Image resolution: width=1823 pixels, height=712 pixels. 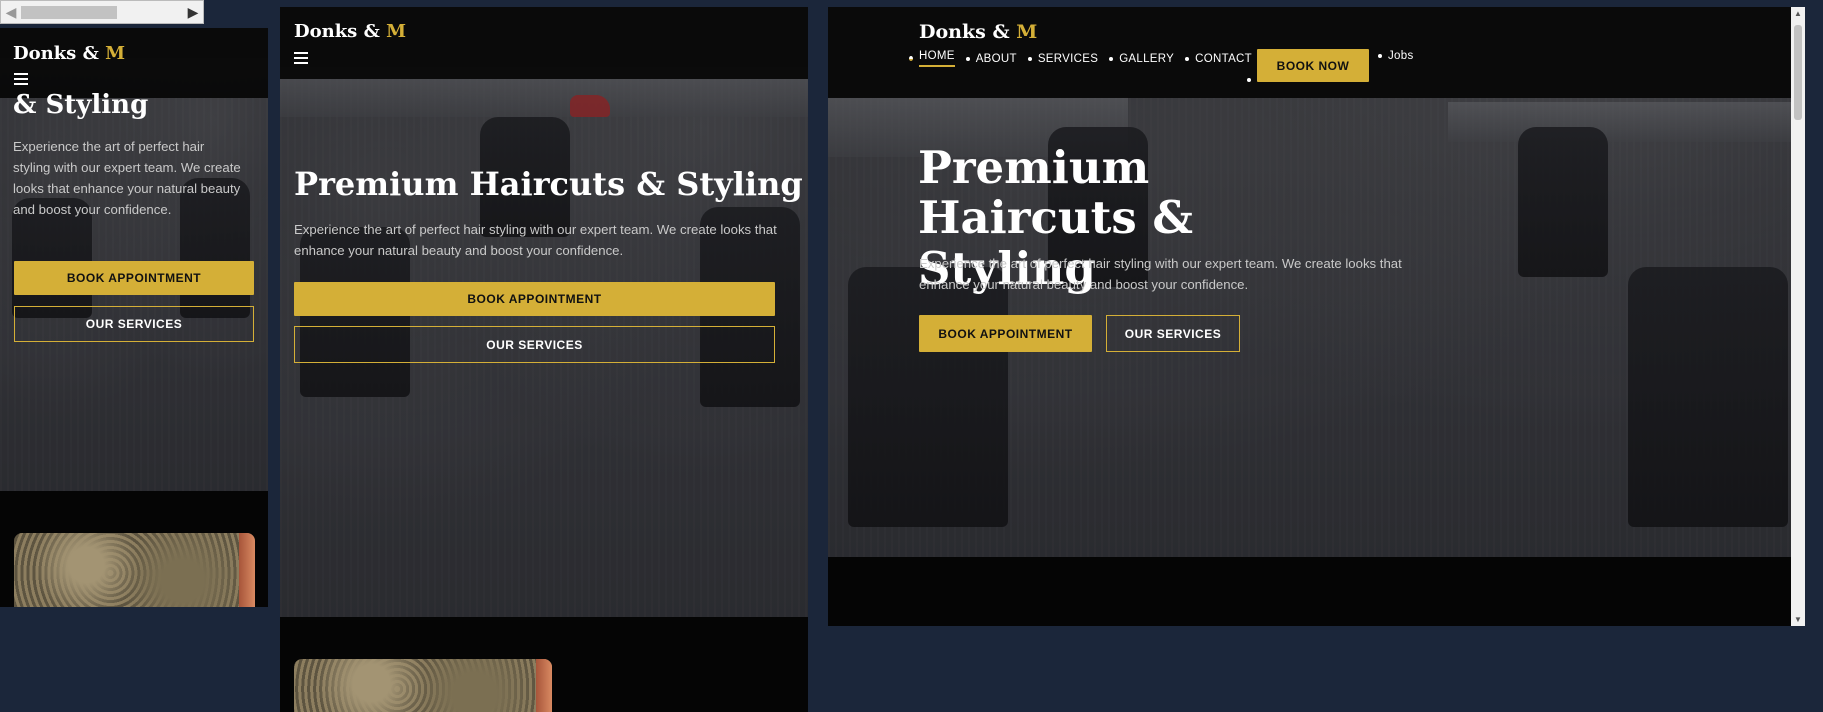 I want to click on secondary-nav: Jobs, so click(x=1401, y=56).